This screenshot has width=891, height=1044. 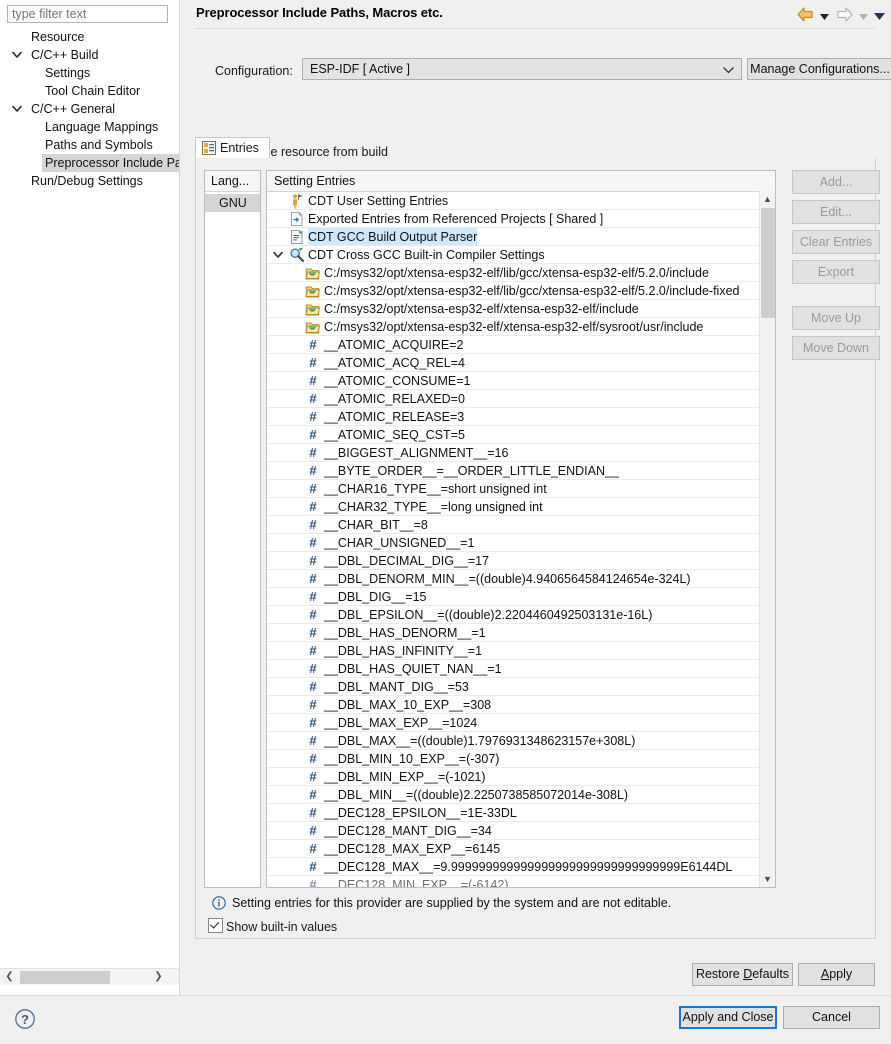 I want to click on title-separator, so click(x=535, y=28).